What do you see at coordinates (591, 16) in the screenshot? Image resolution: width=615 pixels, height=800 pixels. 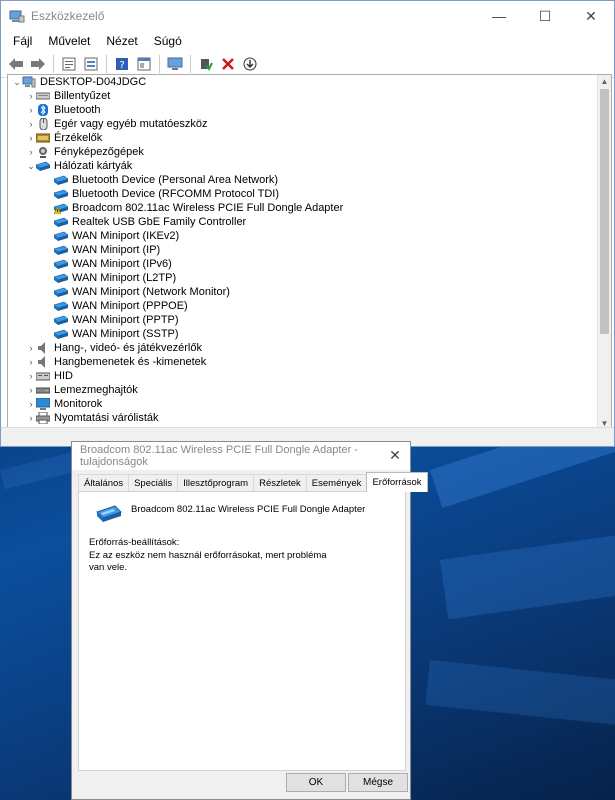 I see `close-button: ✕` at bounding box center [591, 16].